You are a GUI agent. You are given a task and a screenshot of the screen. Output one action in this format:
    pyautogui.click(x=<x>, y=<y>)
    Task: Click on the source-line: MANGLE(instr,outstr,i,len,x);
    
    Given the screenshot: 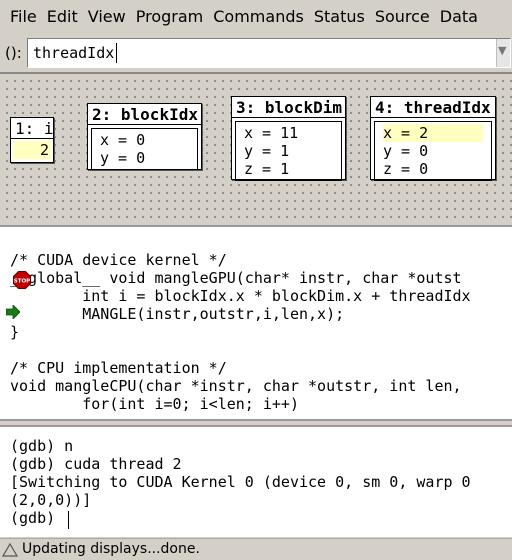 What is the action you would take?
    pyautogui.click(x=177, y=314)
    